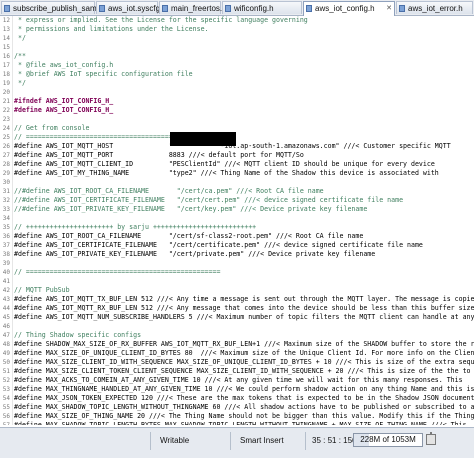  Describe the element at coordinates (134, 8) in the screenshot. I see `tab-label: aws_iot.syscfg` at that location.